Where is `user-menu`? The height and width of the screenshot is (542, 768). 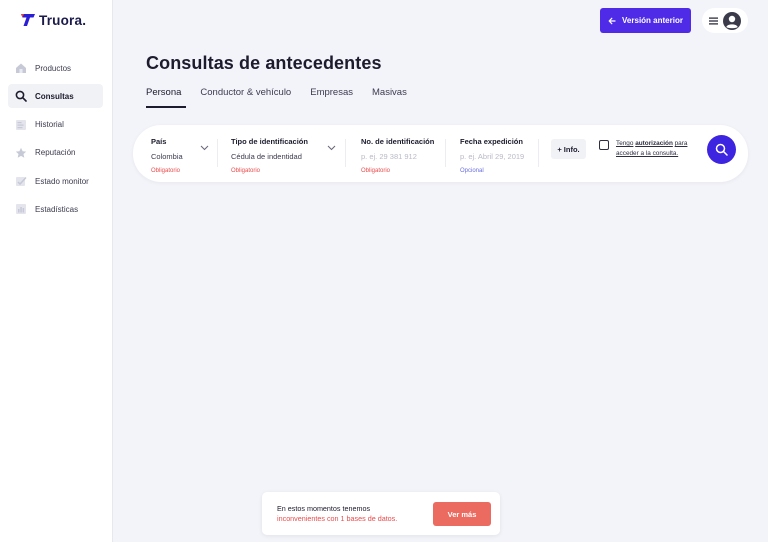 user-menu is located at coordinates (725, 20).